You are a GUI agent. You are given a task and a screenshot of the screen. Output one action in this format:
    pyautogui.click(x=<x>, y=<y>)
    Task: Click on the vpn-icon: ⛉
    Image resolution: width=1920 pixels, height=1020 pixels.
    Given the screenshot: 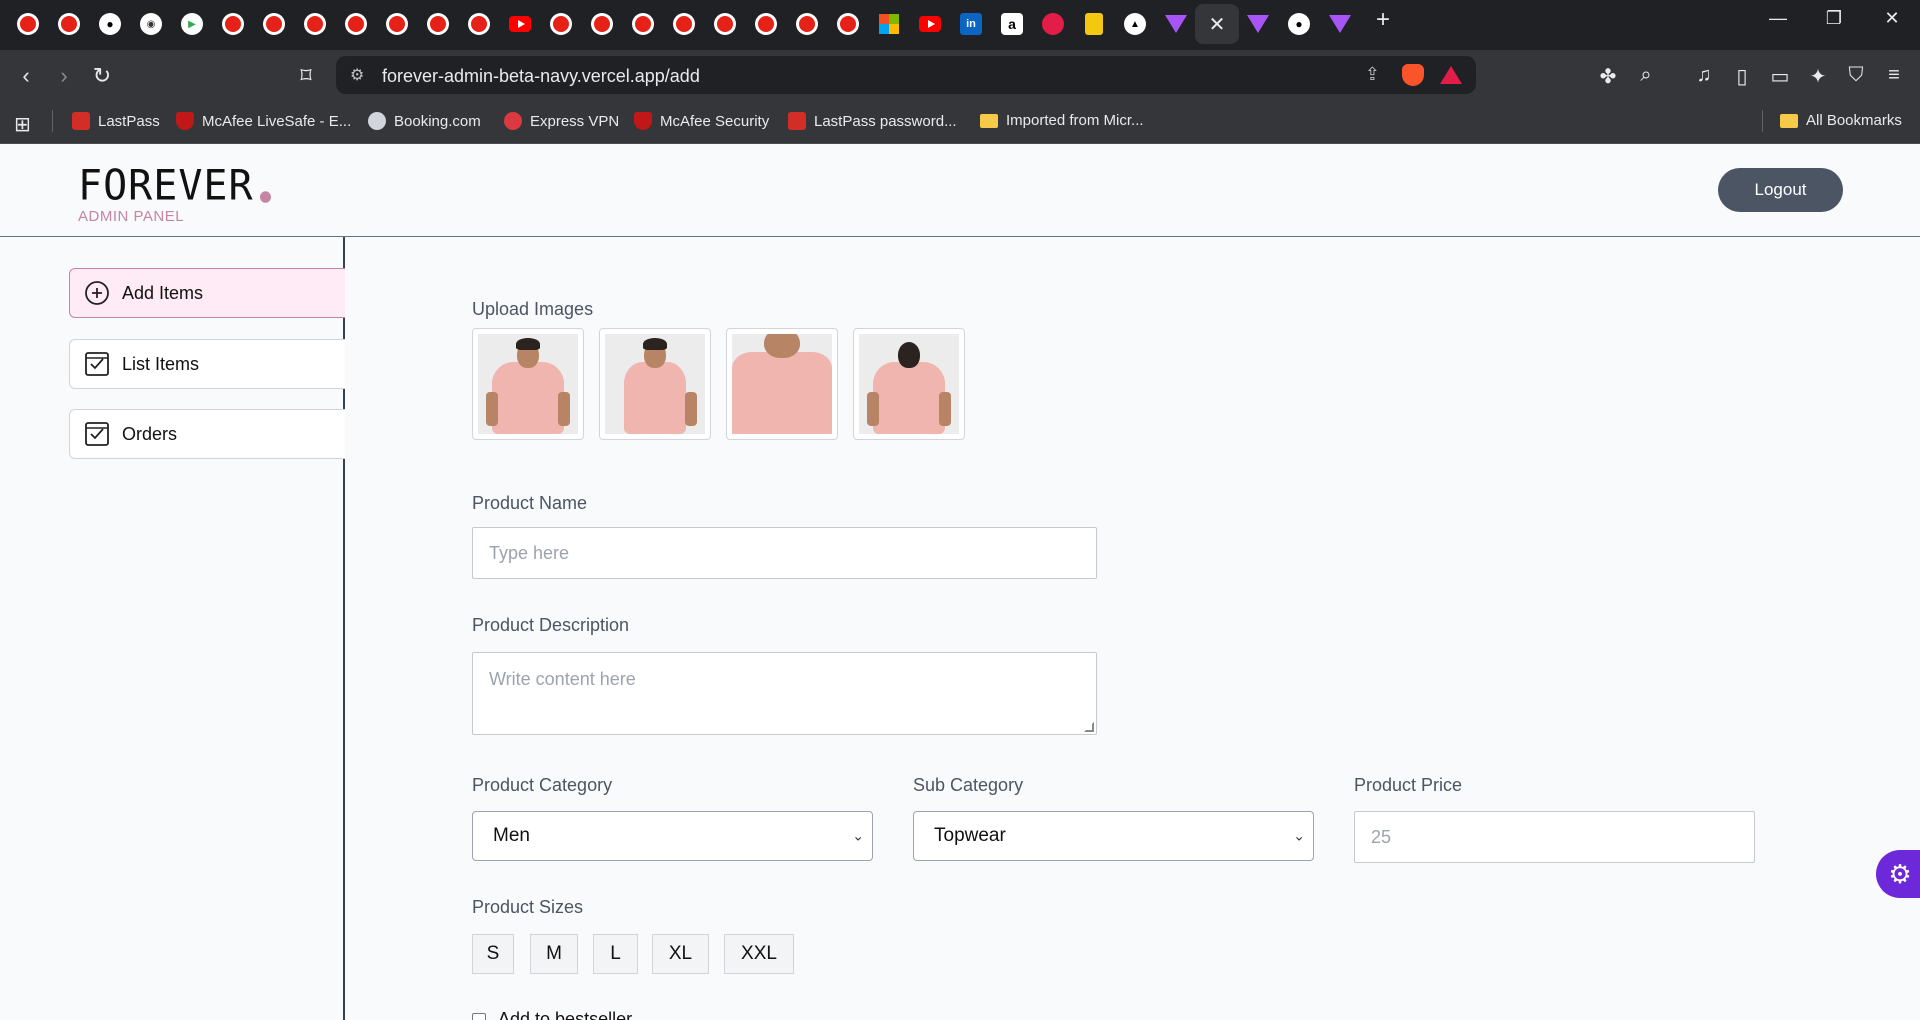 What is the action you would take?
    pyautogui.click(x=1856, y=75)
    